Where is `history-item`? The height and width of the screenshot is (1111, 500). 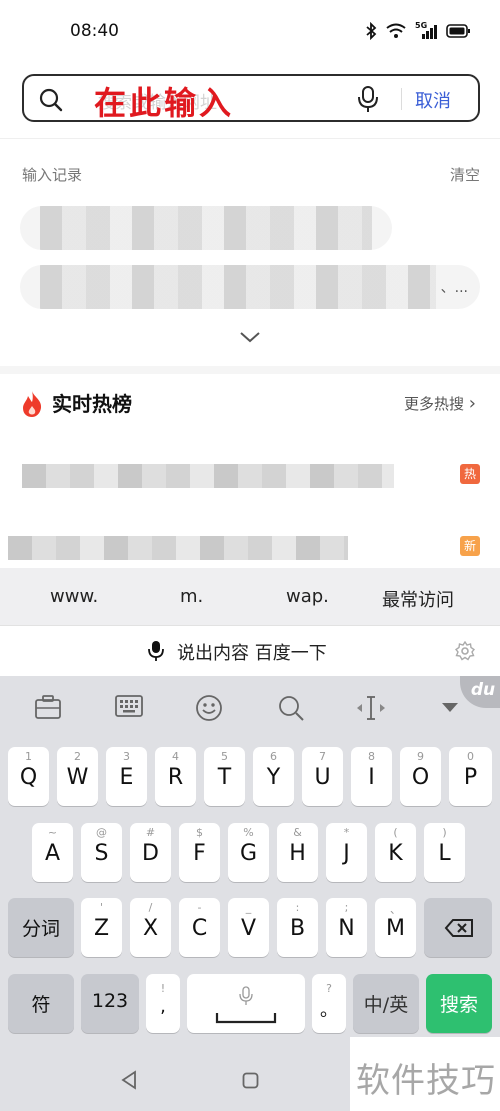
history-item is located at coordinates (206, 228).